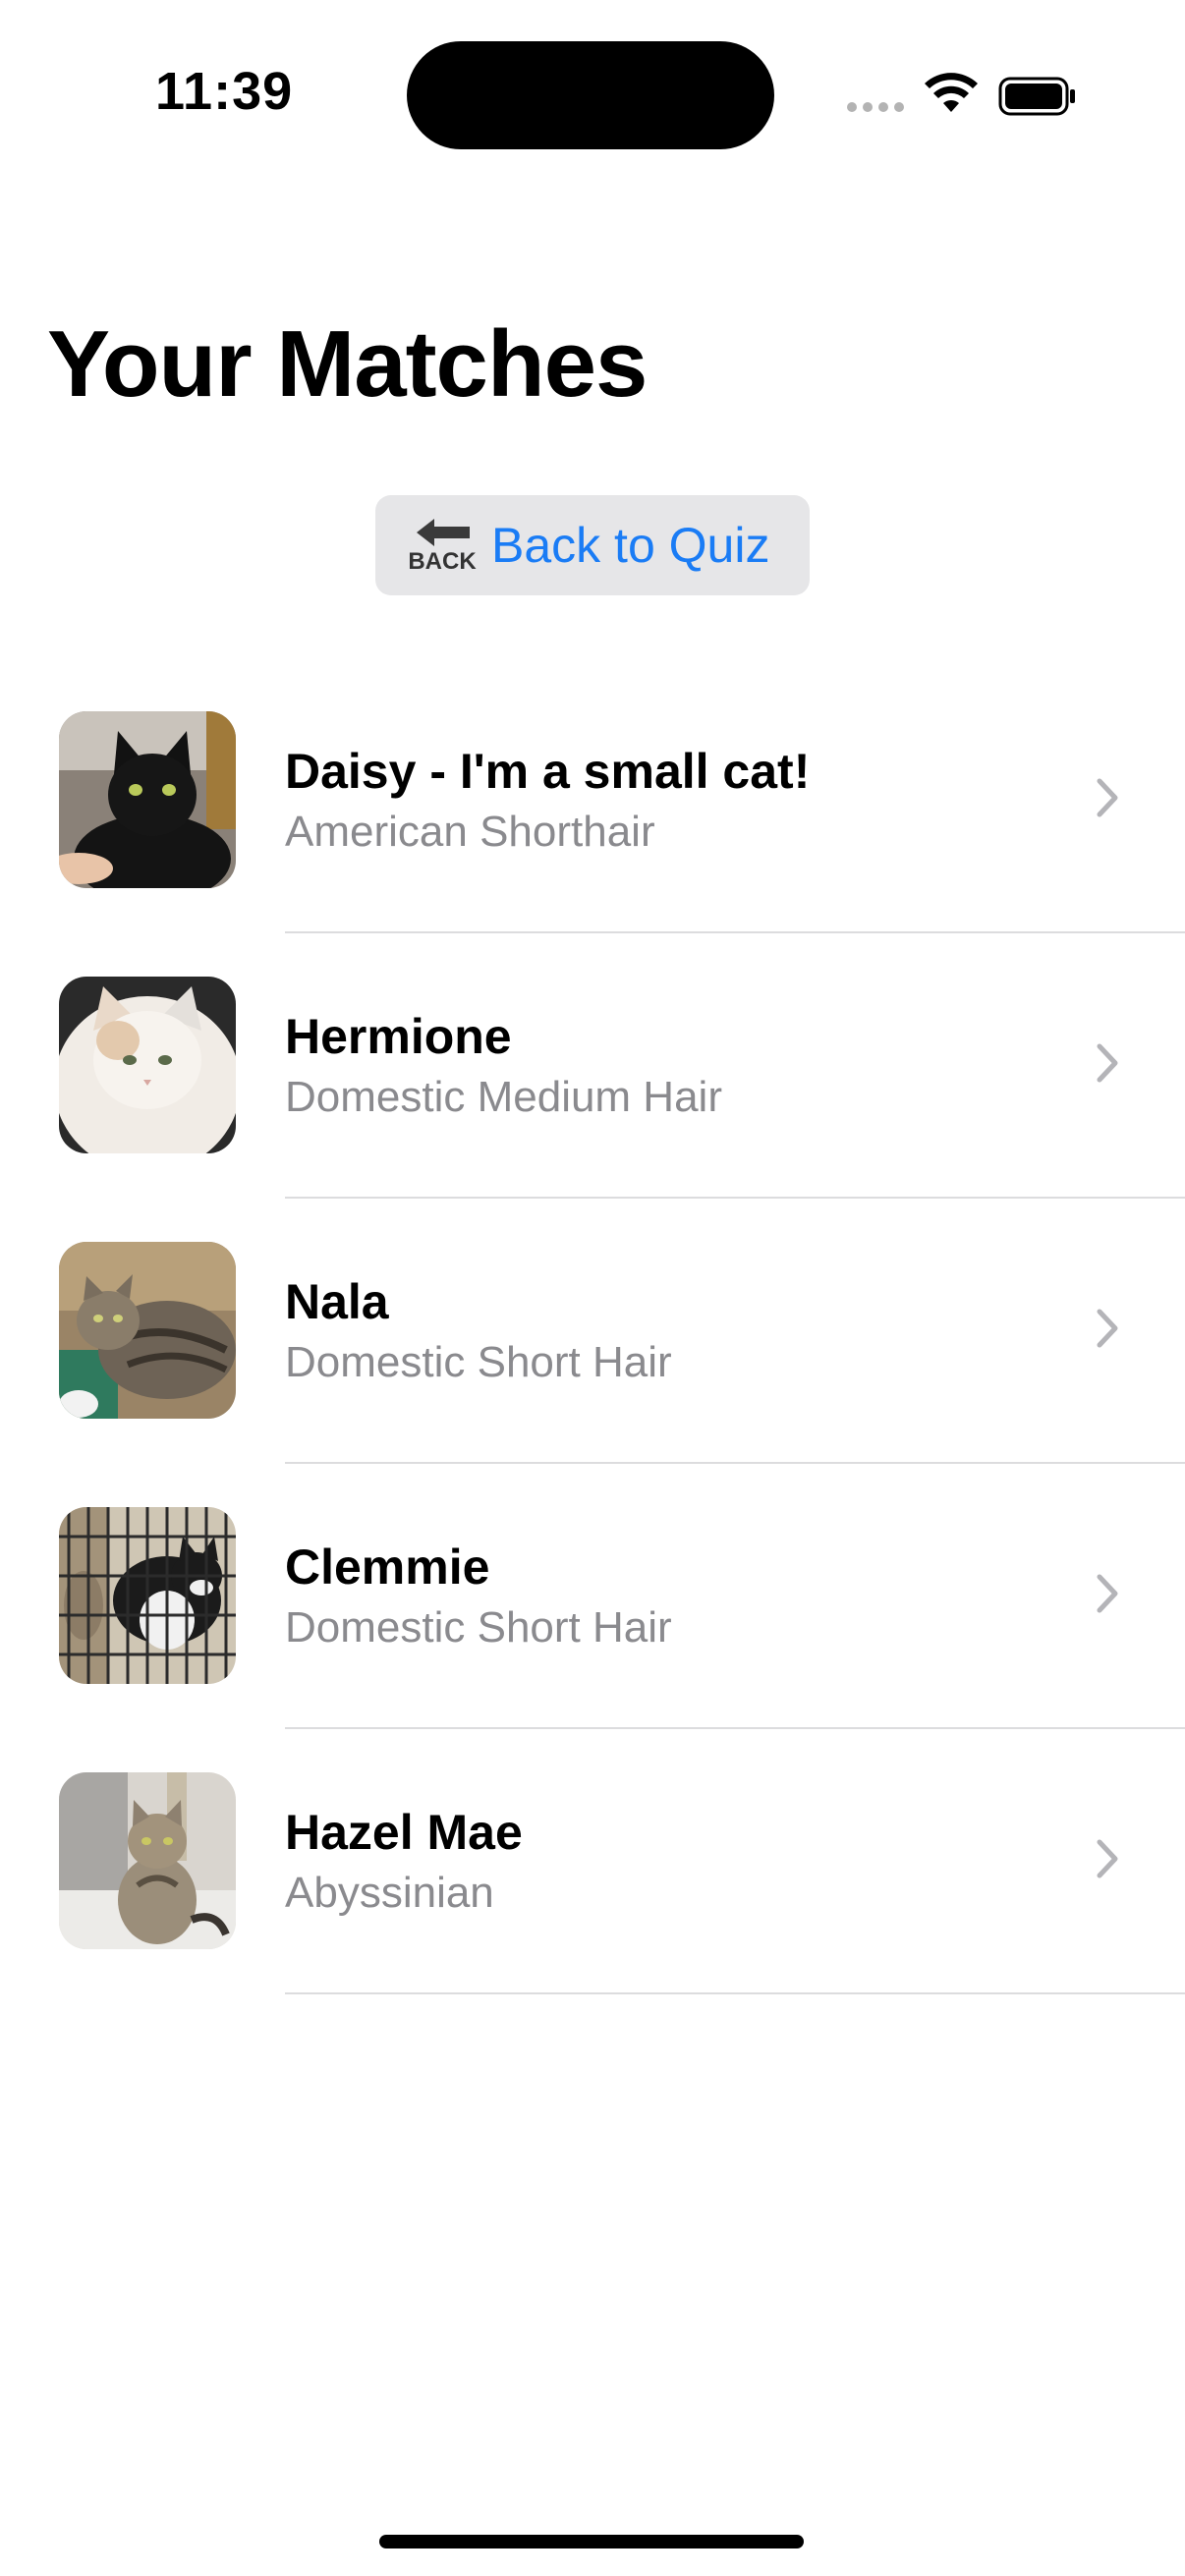 This screenshot has height=2576, width=1185. I want to click on status-time: 11:39, so click(225, 91).